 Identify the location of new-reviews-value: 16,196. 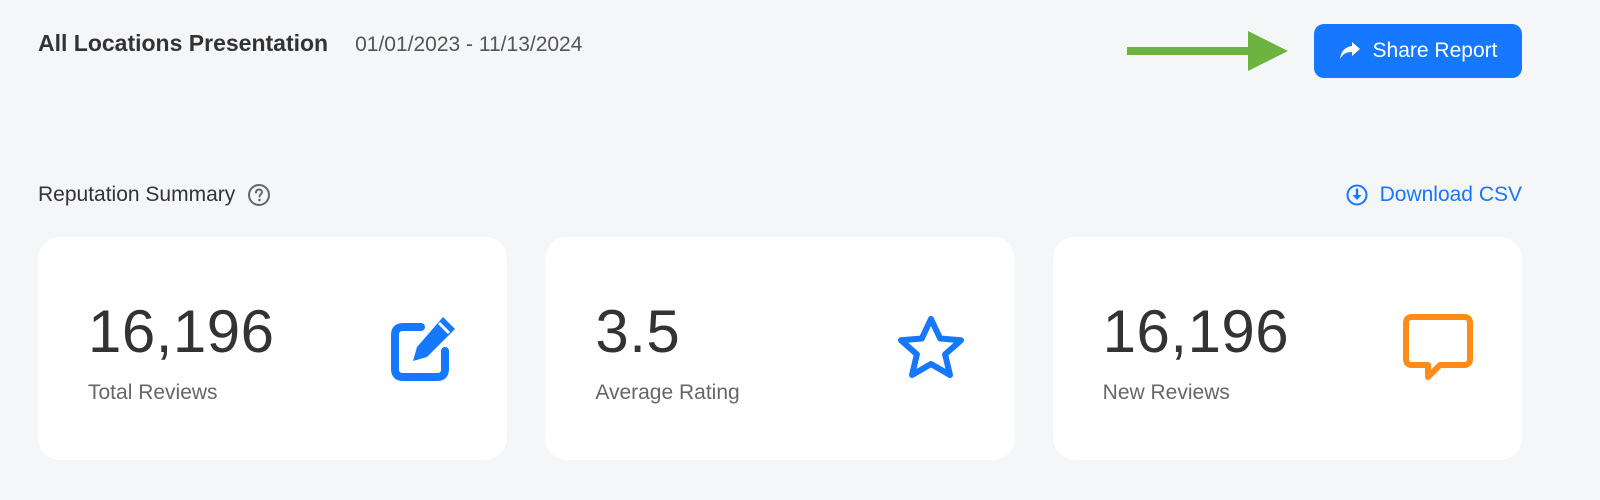
(1196, 331).